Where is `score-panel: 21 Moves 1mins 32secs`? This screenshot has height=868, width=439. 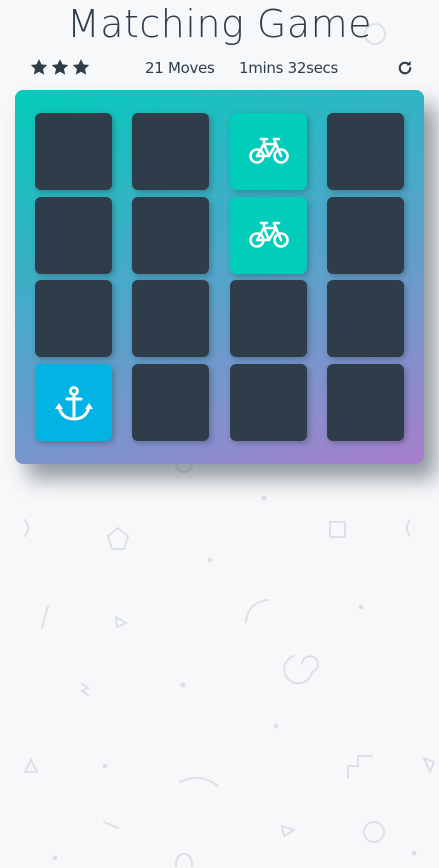
score-panel: 21 Moves 1mins 32secs is located at coordinates (224, 69).